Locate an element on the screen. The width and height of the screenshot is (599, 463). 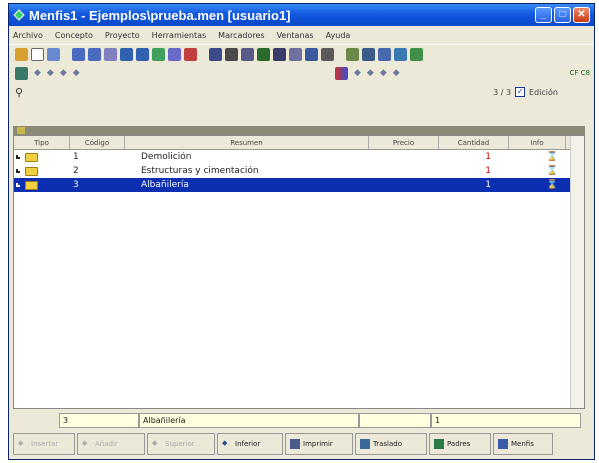
nav-back-icon: ◆ is located at coordinates (357, 73).